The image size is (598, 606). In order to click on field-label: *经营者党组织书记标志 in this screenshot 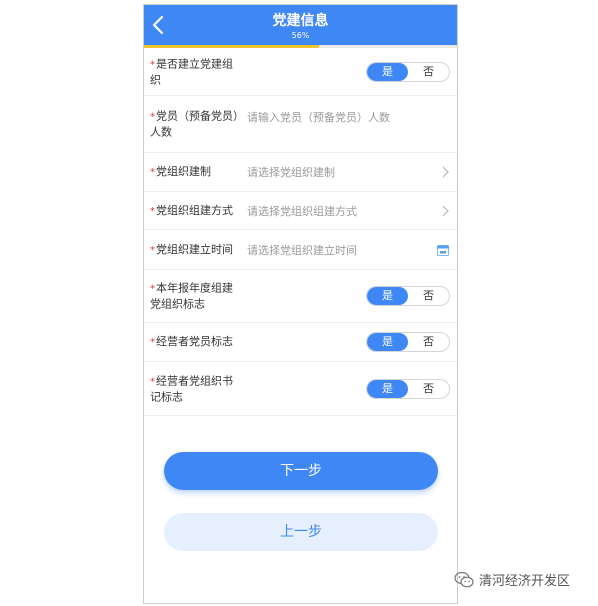, I will do `click(191, 388)`.